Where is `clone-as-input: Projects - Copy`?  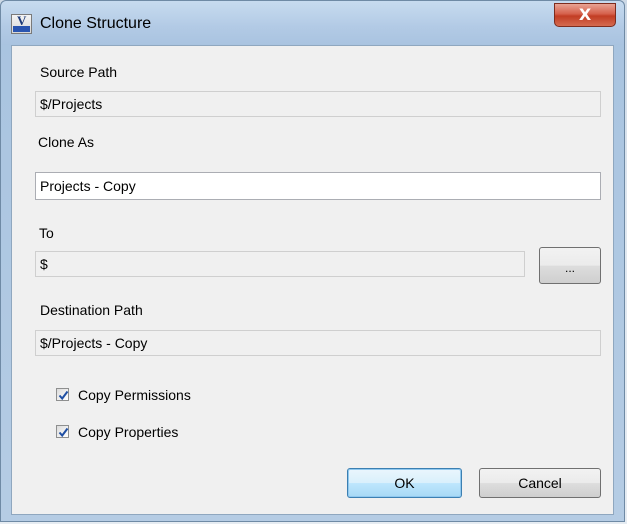 clone-as-input: Projects - Copy is located at coordinates (318, 186).